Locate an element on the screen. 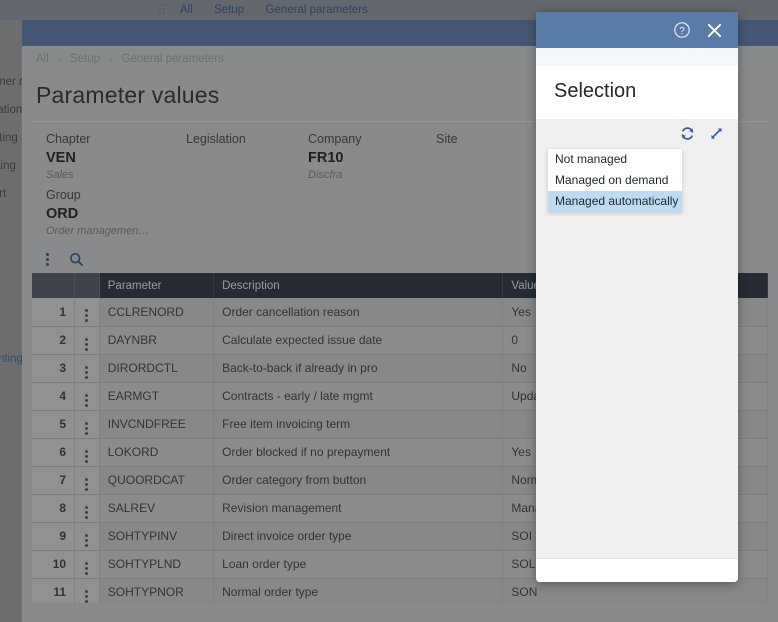 Image resolution: width=778 pixels, height=622 pixels. selection-panel-footer is located at coordinates (637, 570).